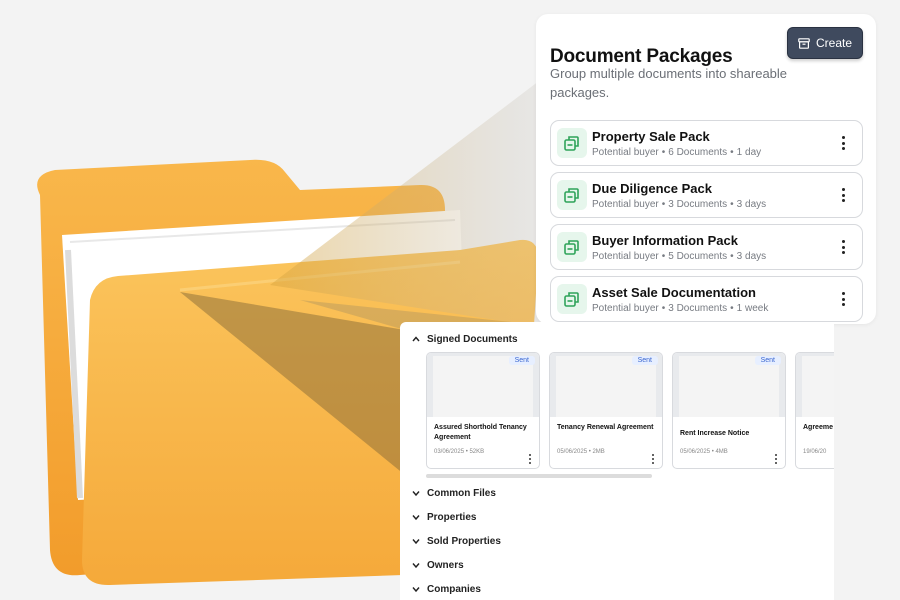 The image size is (900, 600). What do you see at coordinates (815, 385) in the screenshot?
I see `document-thumbnail` at bounding box center [815, 385].